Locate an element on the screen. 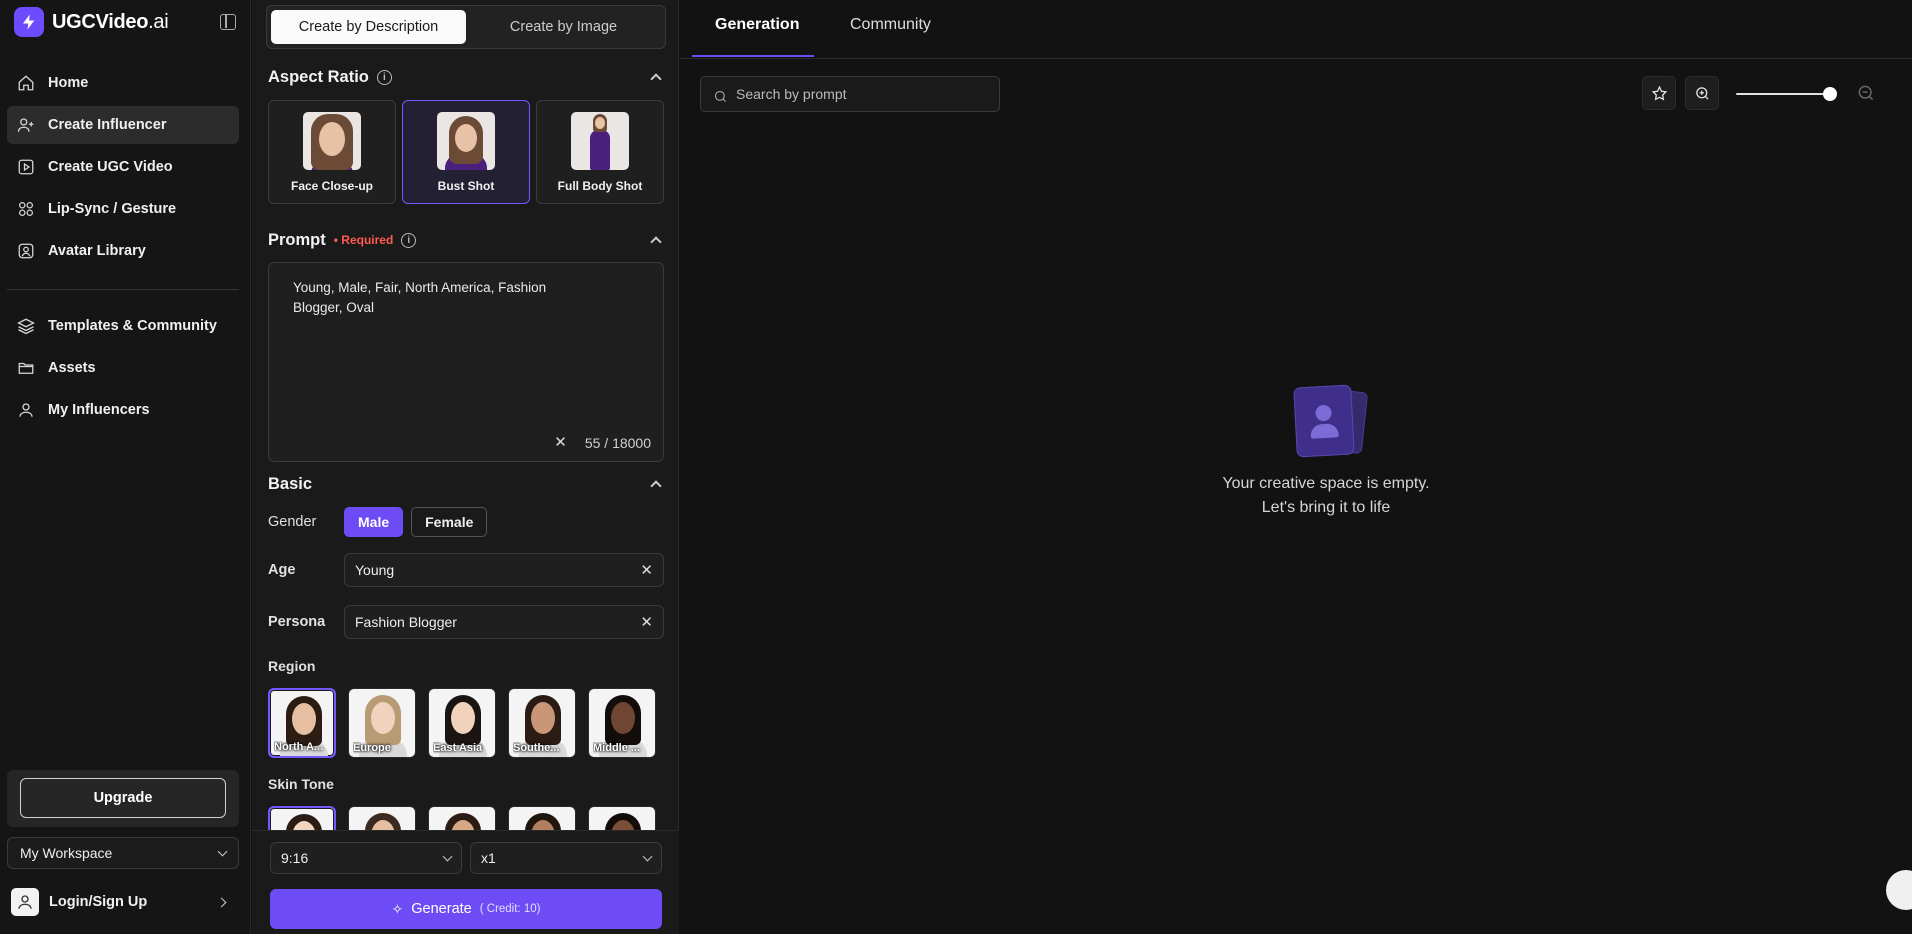 This screenshot has width=1912, height=934. prompt-title: Prompt is located at coordinates (297, 239).